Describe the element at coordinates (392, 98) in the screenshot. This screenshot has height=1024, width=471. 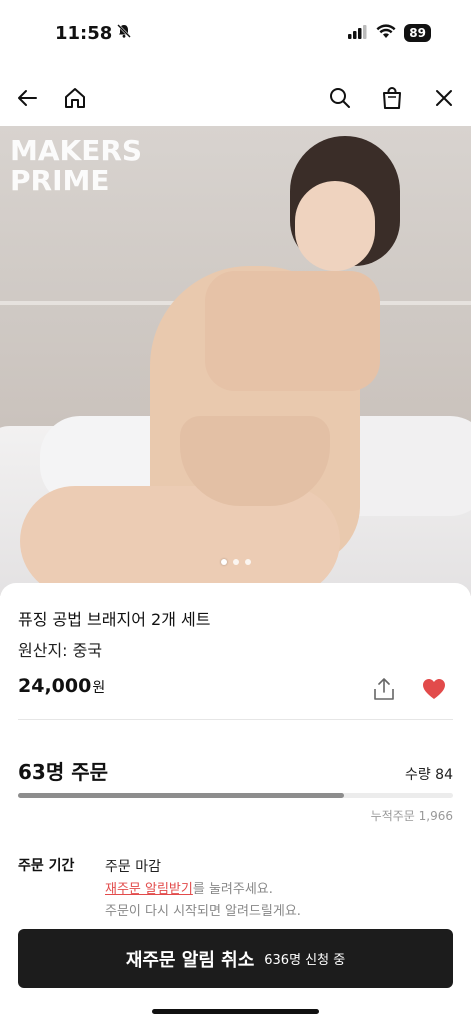
I see `shopping-bag-icon` at that location.